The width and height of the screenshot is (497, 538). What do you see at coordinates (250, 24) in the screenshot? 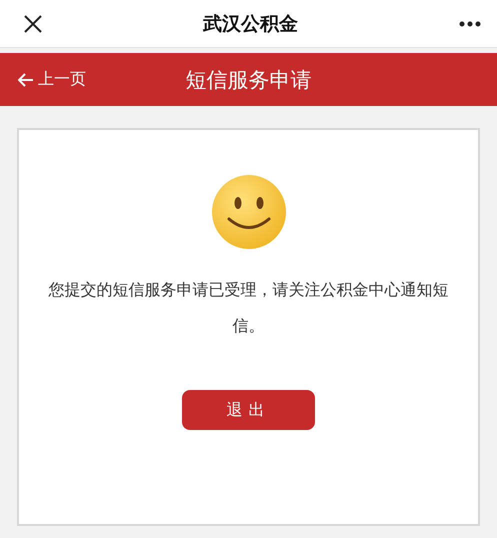
I see `window-title: 武汉公积金` at bounding box center [250, 24].